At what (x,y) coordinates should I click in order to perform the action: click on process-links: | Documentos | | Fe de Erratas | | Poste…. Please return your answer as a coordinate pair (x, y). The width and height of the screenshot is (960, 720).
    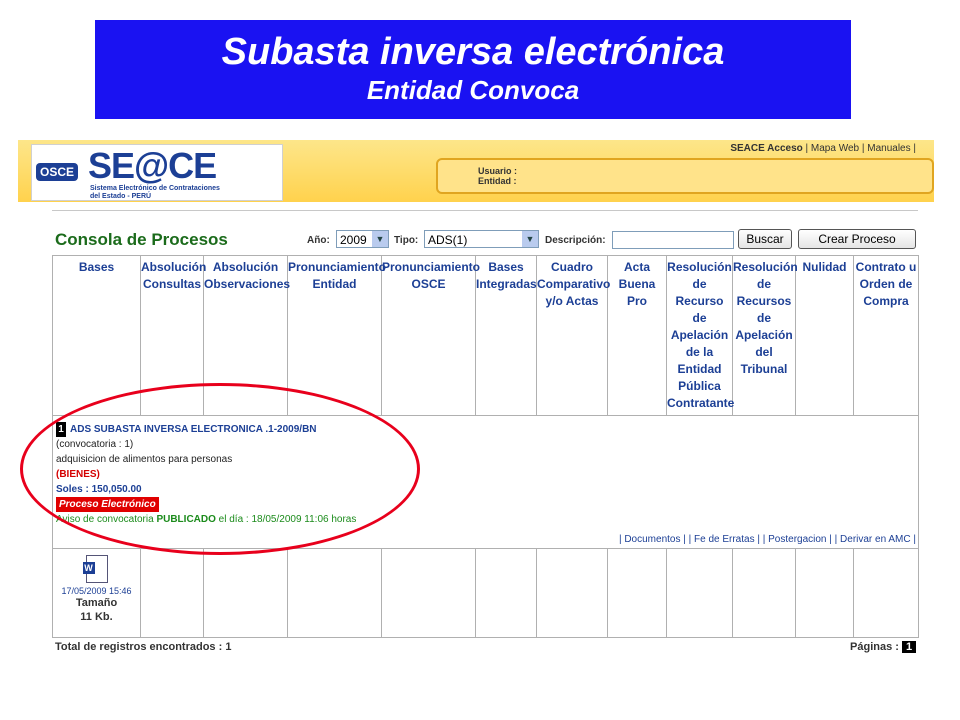
    Looking at the image, I should click on (767, 539).